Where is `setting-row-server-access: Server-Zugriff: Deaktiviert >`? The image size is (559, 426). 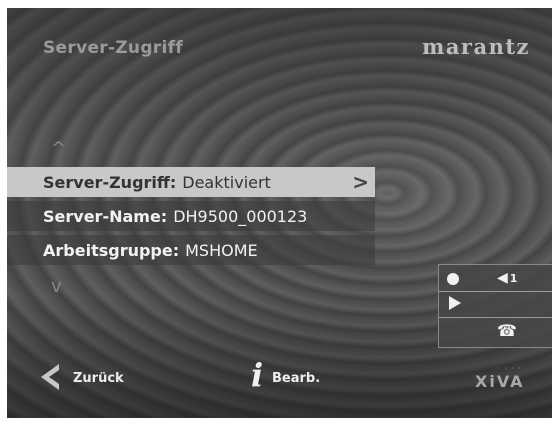 setting-row-server-access: Server-Zugriff: Deaktiviert > is located at coordinates (191, 182).